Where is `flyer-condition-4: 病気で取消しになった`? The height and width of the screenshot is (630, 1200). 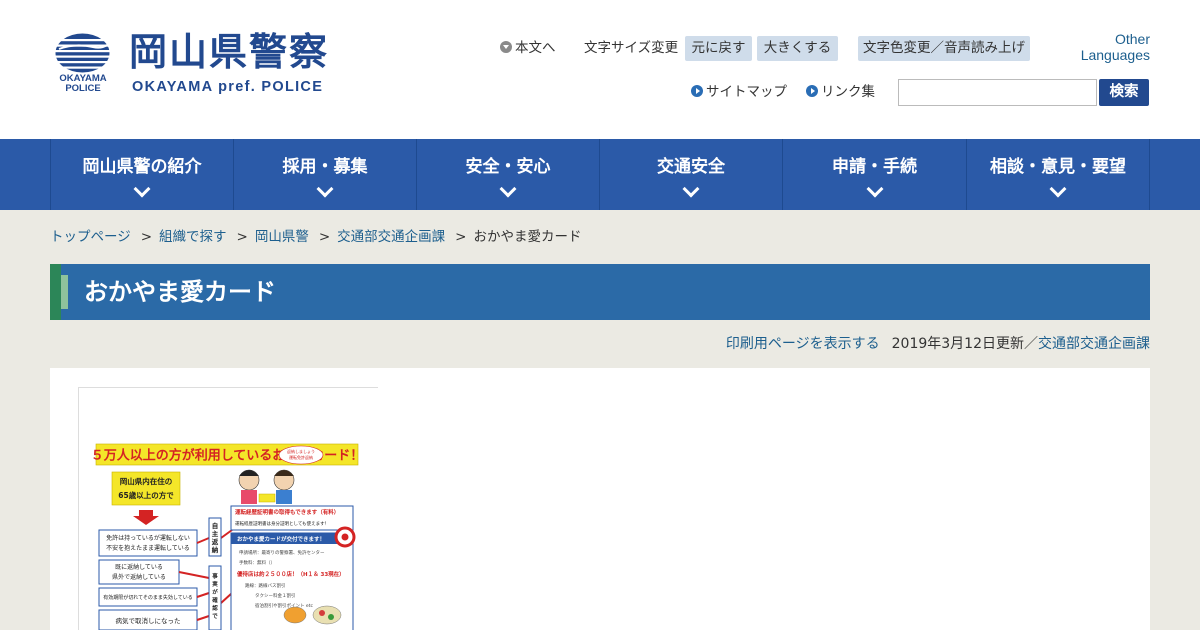
flyer-condition-4: 病気で取消しになった is located at coordinates (148, 620).